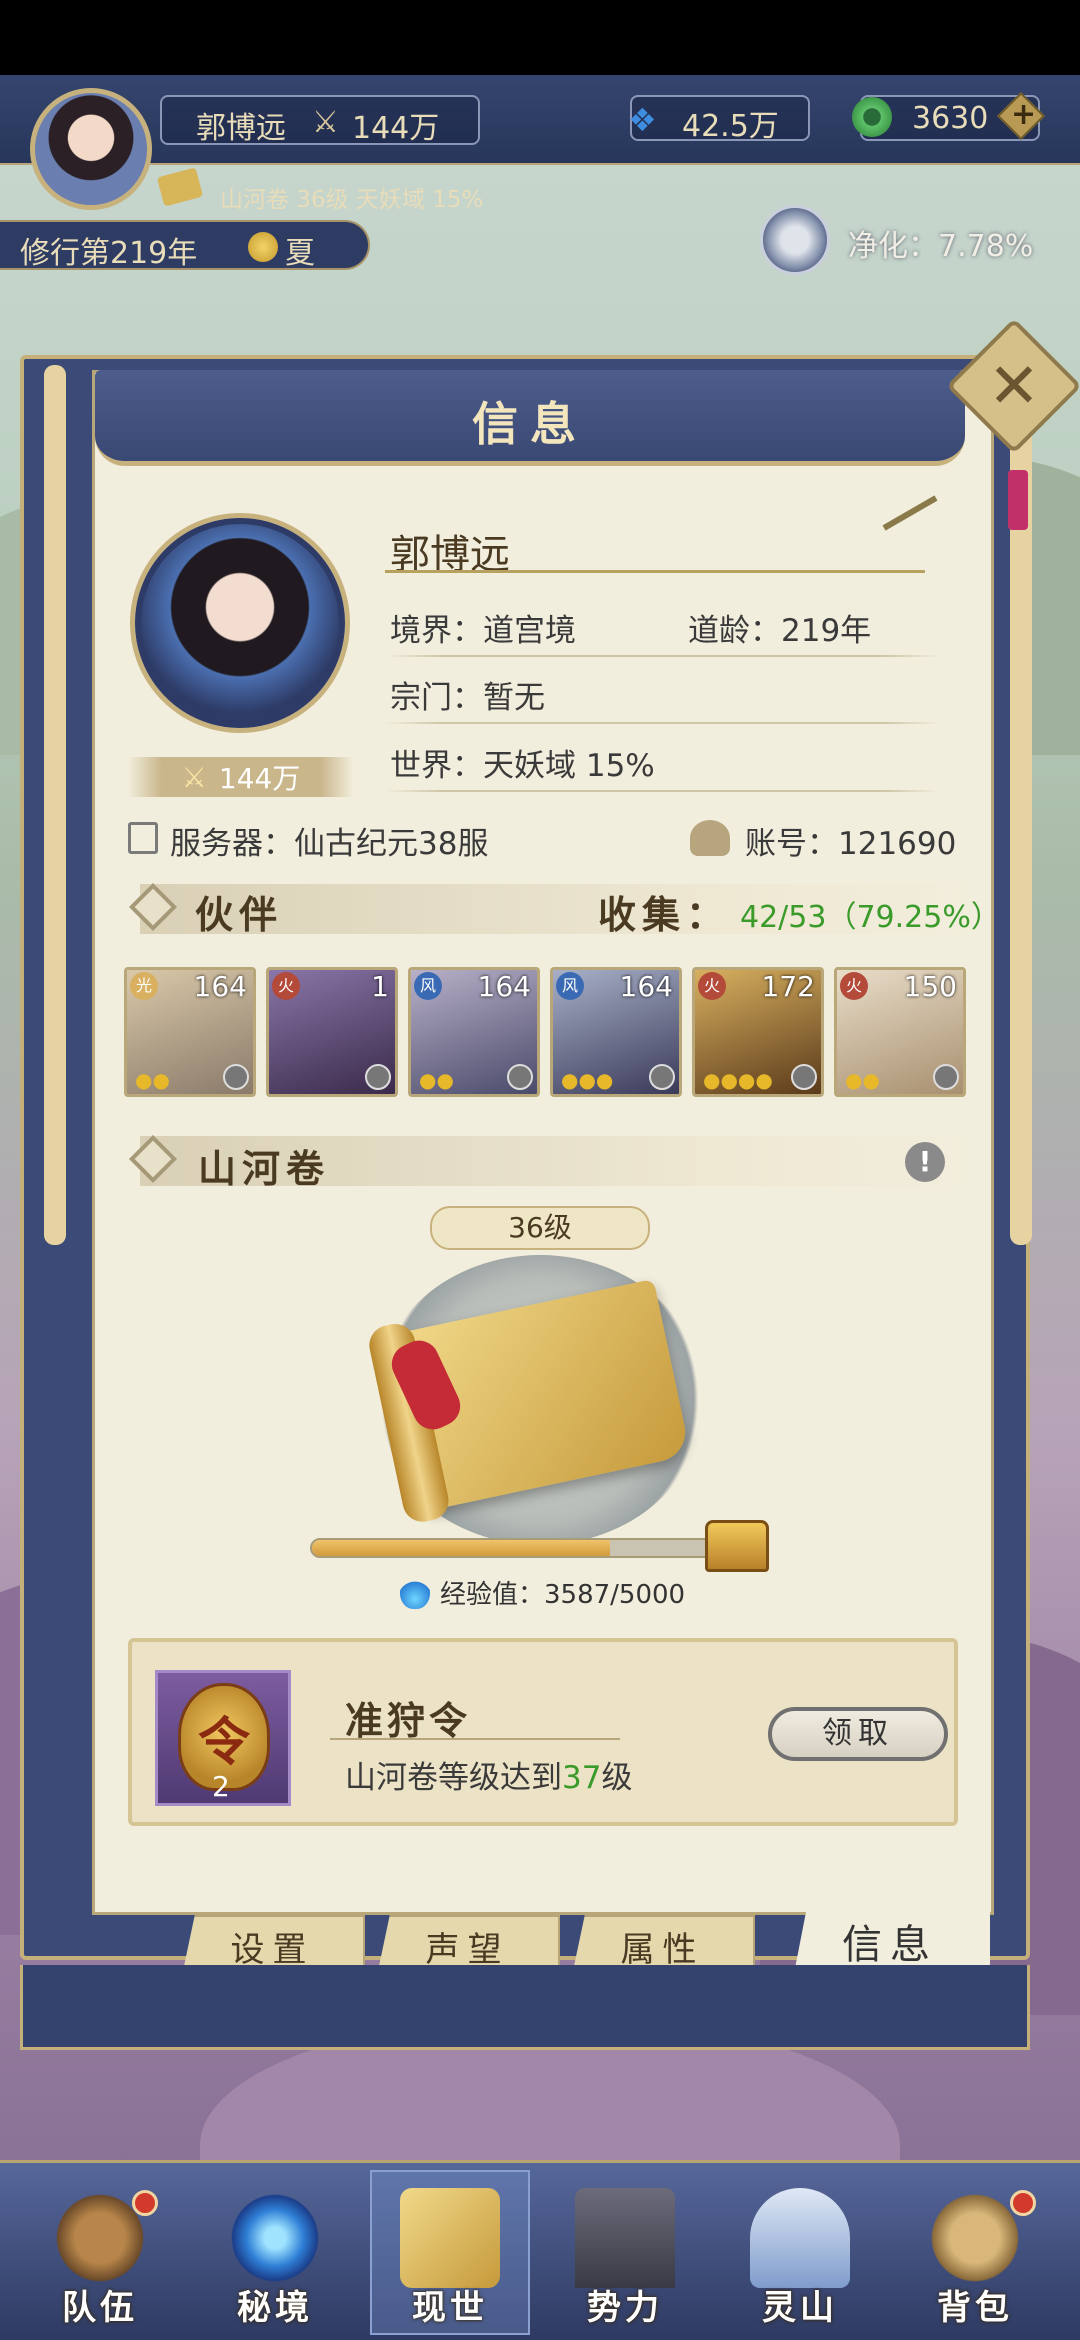 This screenshot has width=1080, height=2340. I want to click on world: 世界：天妖域 15%, so click(522, 766).